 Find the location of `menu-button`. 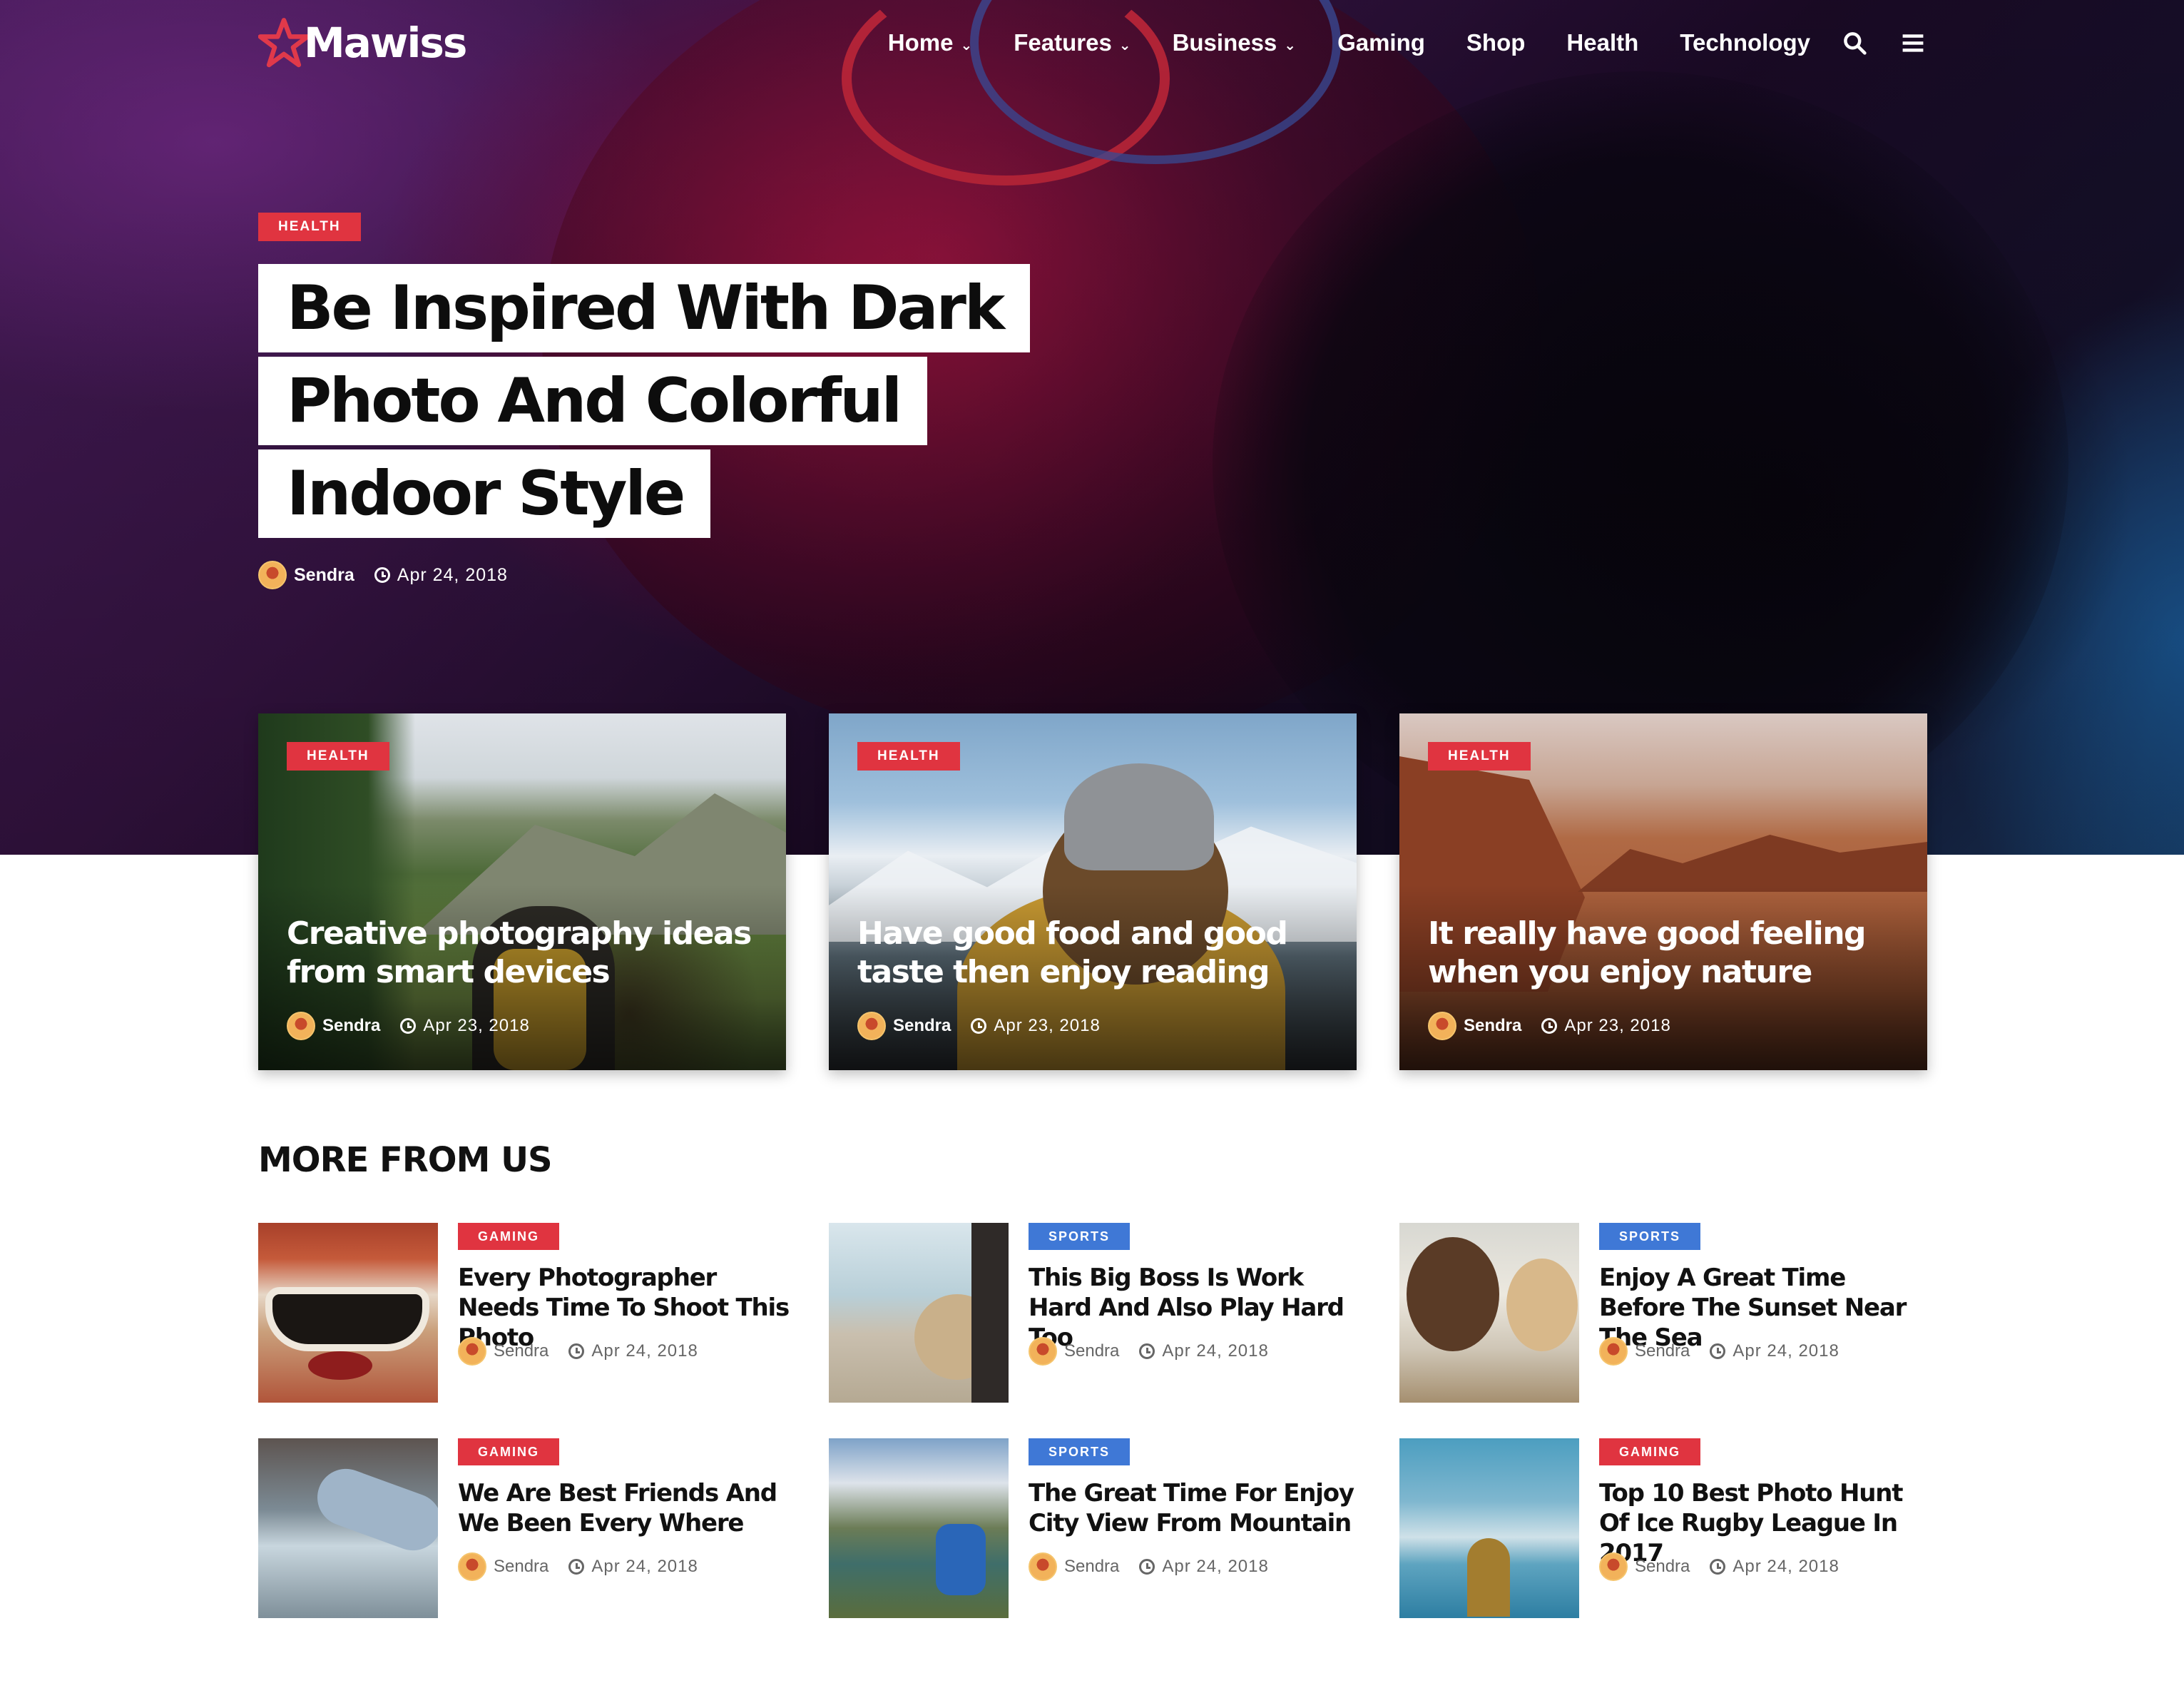

menu-button is located at coordinates (1913, 43).